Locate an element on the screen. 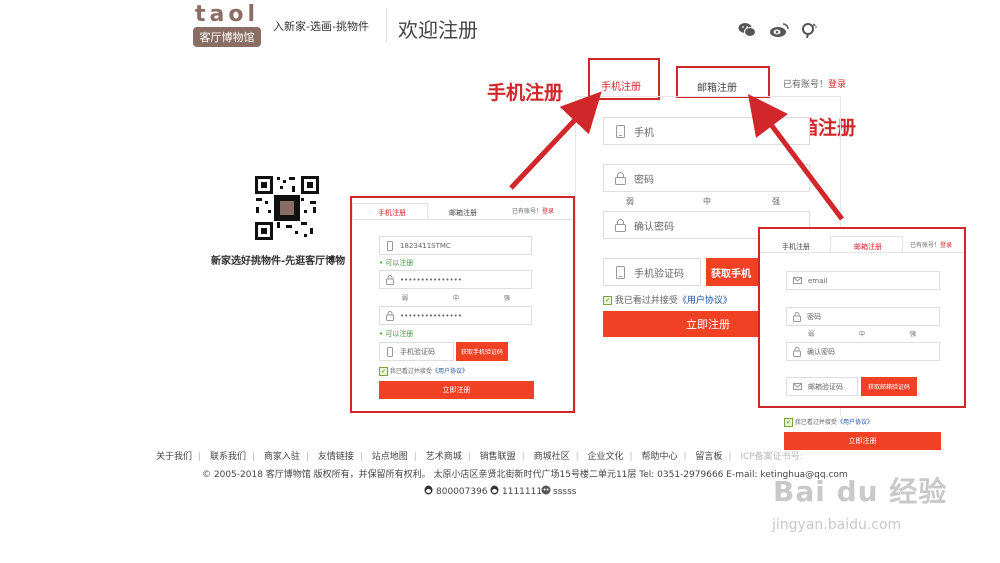  ecard-strength-weak: 弱 is located at coordinates (811, 334).